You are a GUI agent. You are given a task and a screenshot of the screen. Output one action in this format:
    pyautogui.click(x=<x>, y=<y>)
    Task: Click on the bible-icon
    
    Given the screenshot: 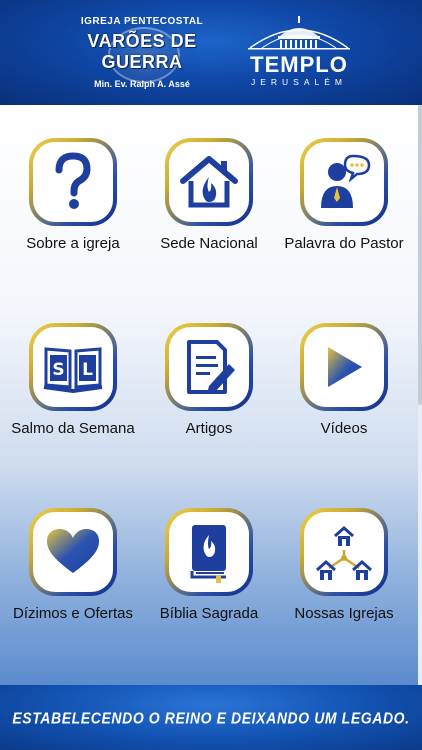 What is the action you would take?
    pyautogui.click(x=208, y=554)
    